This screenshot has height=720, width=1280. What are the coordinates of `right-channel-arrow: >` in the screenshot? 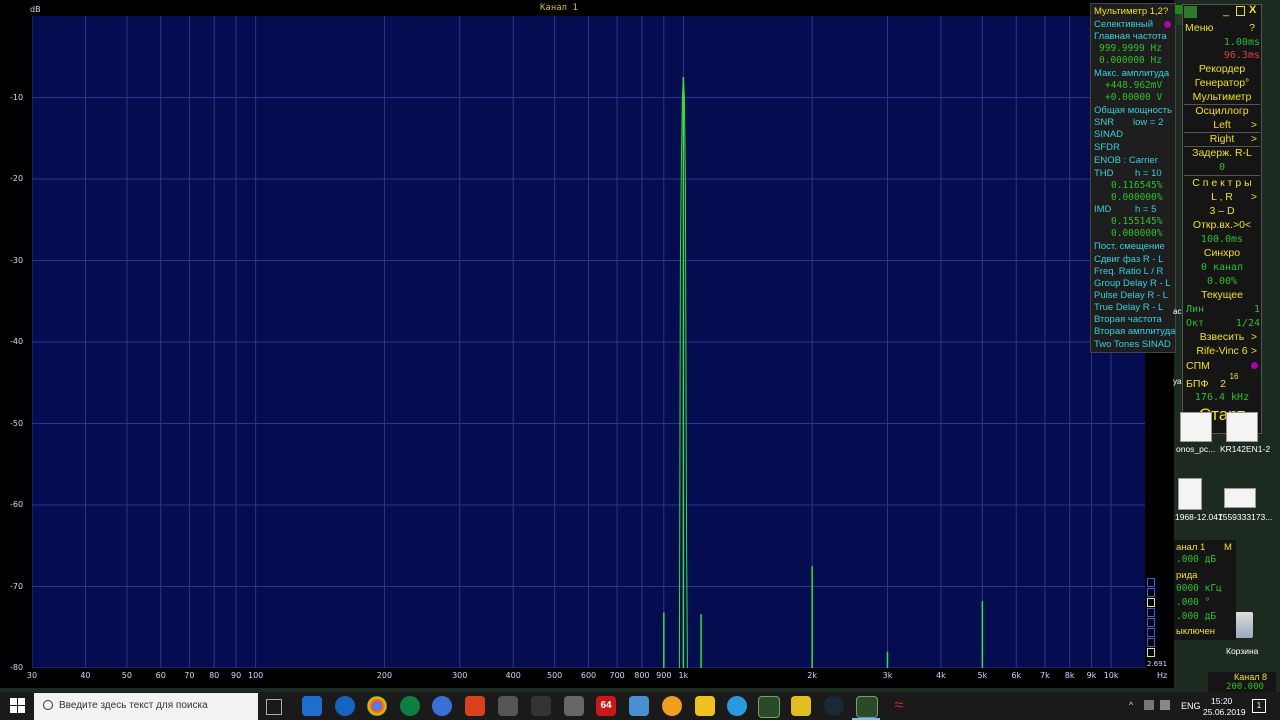 It's located at (1219, 139).